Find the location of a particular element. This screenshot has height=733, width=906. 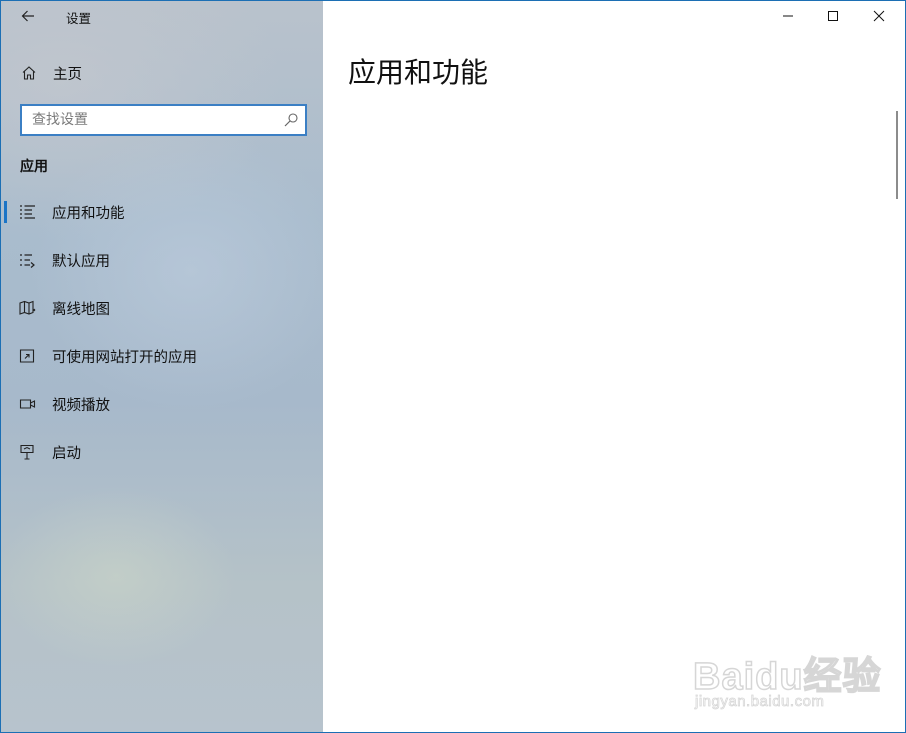

default-apps-icon is located at coordinates (27, 261).